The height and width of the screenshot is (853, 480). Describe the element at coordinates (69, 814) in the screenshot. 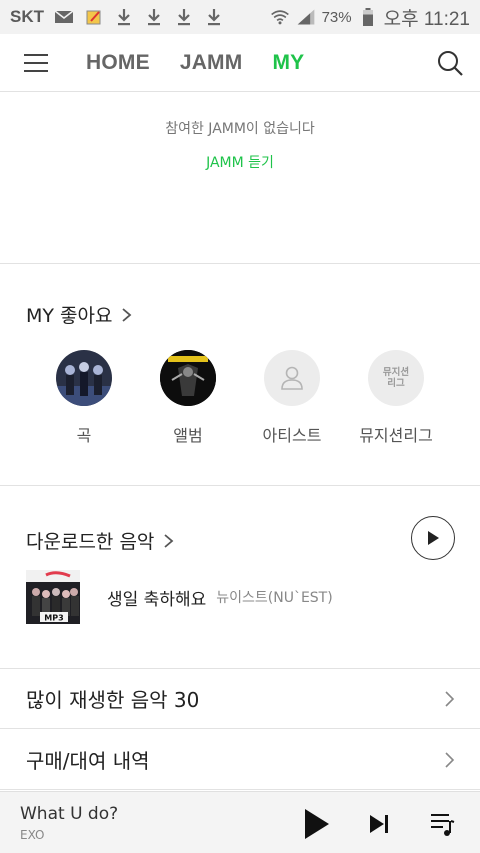

I see `now-playing-title: What U do?` at that location.